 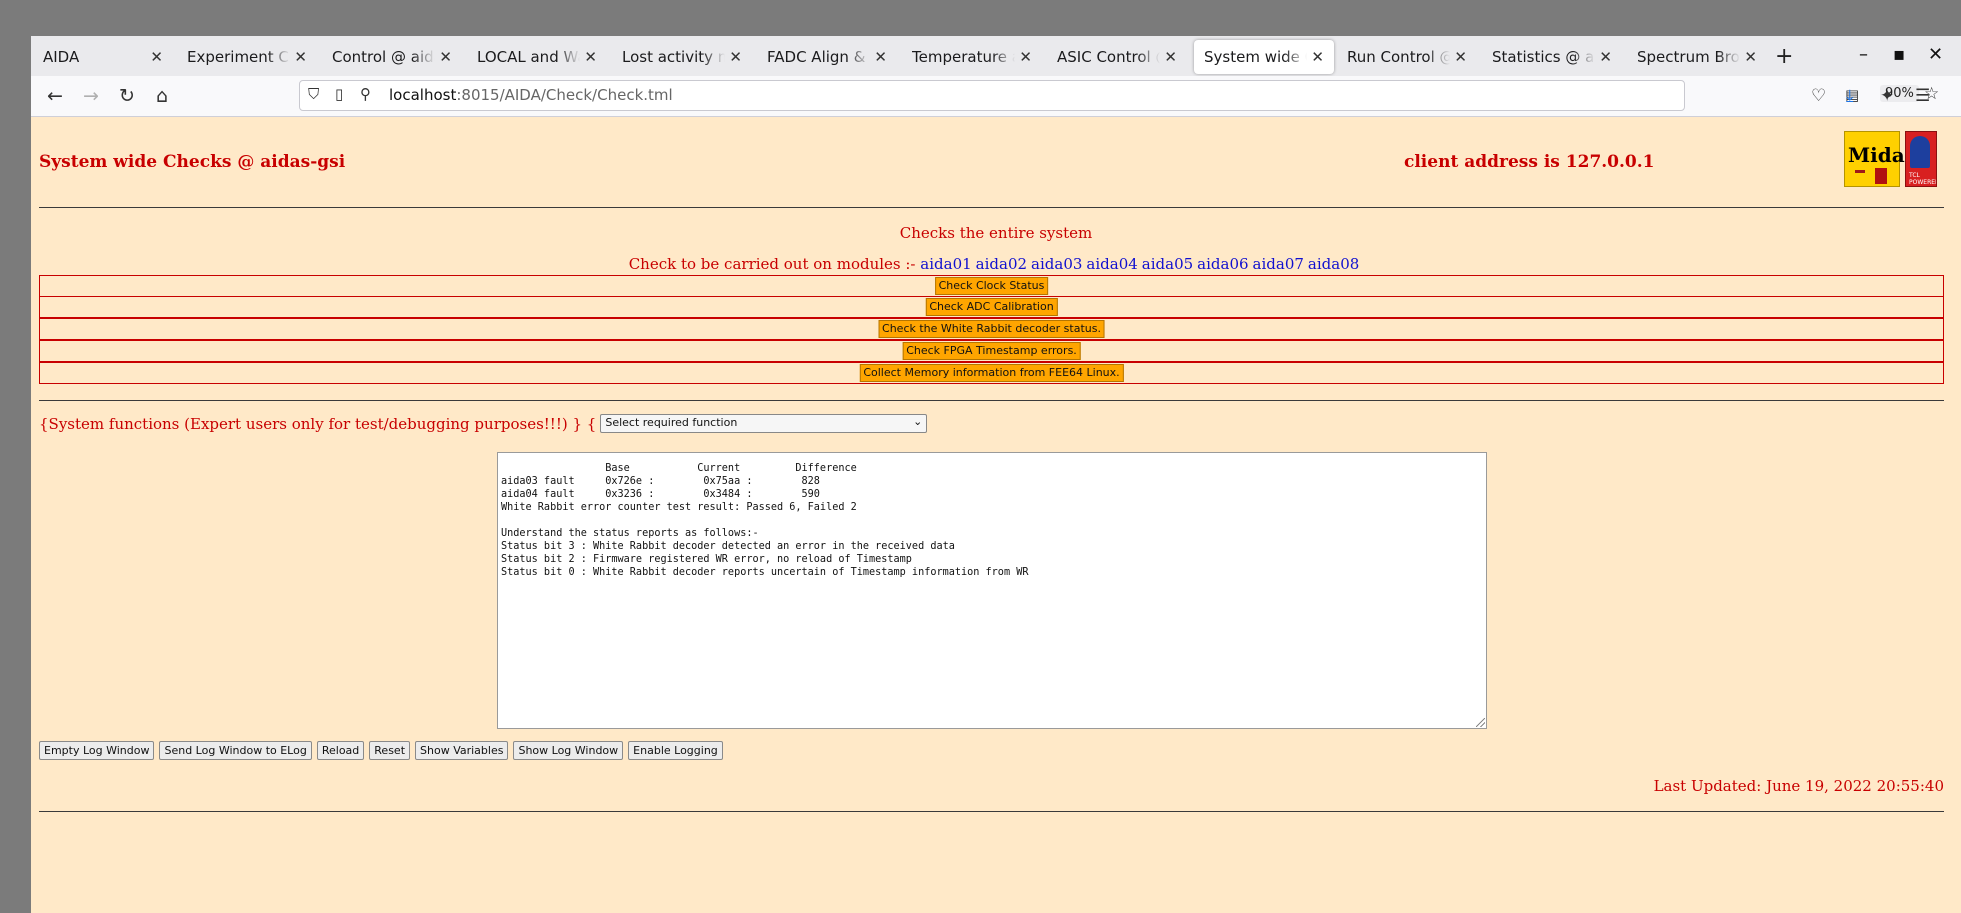 What do you see at coordinates (1784, 56) in the screenshot?
I see `new-tab-button: +` at bounding box center [1784, 56].